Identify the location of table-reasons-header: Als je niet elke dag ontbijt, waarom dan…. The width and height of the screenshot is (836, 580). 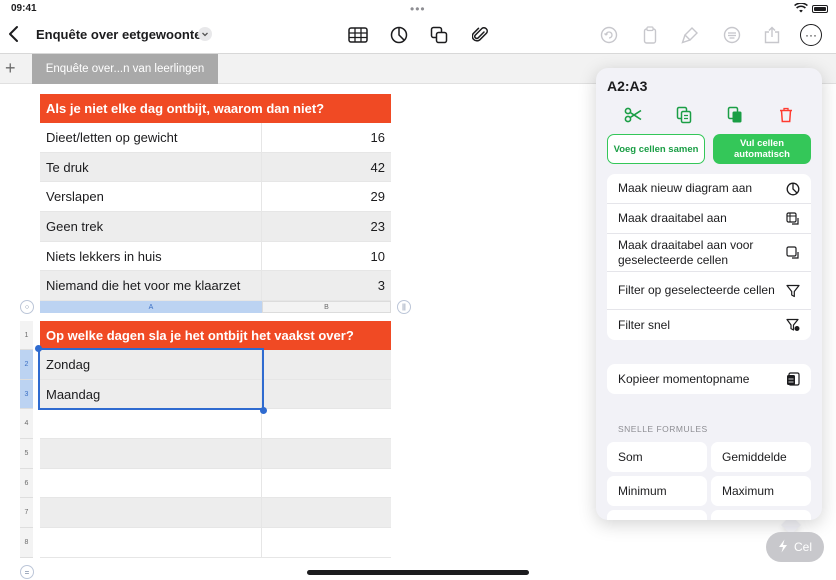
(215, 108).